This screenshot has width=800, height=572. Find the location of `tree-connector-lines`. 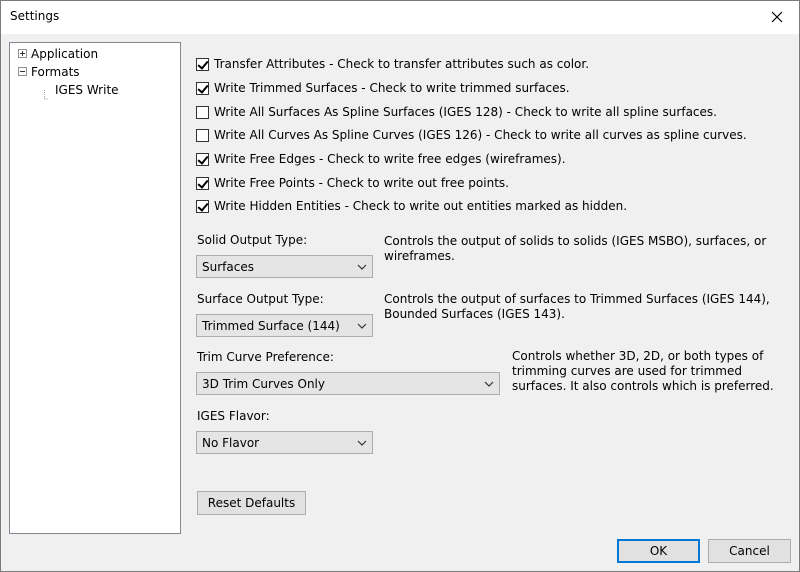

tree-connector-lines is located at coordinates (46, 95).